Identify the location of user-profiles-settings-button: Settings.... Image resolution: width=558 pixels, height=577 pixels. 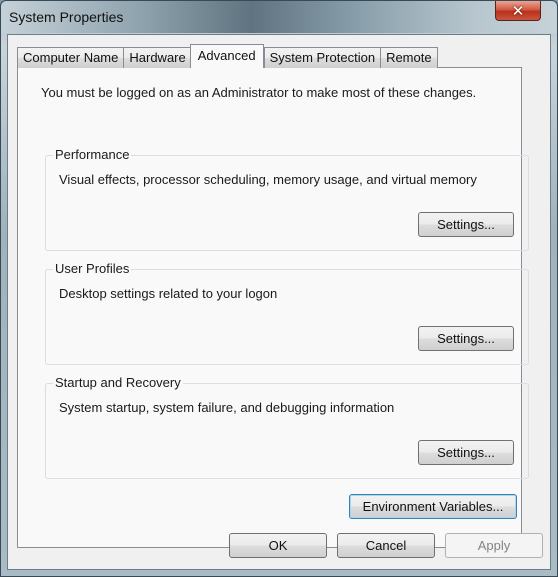
(466, 338).